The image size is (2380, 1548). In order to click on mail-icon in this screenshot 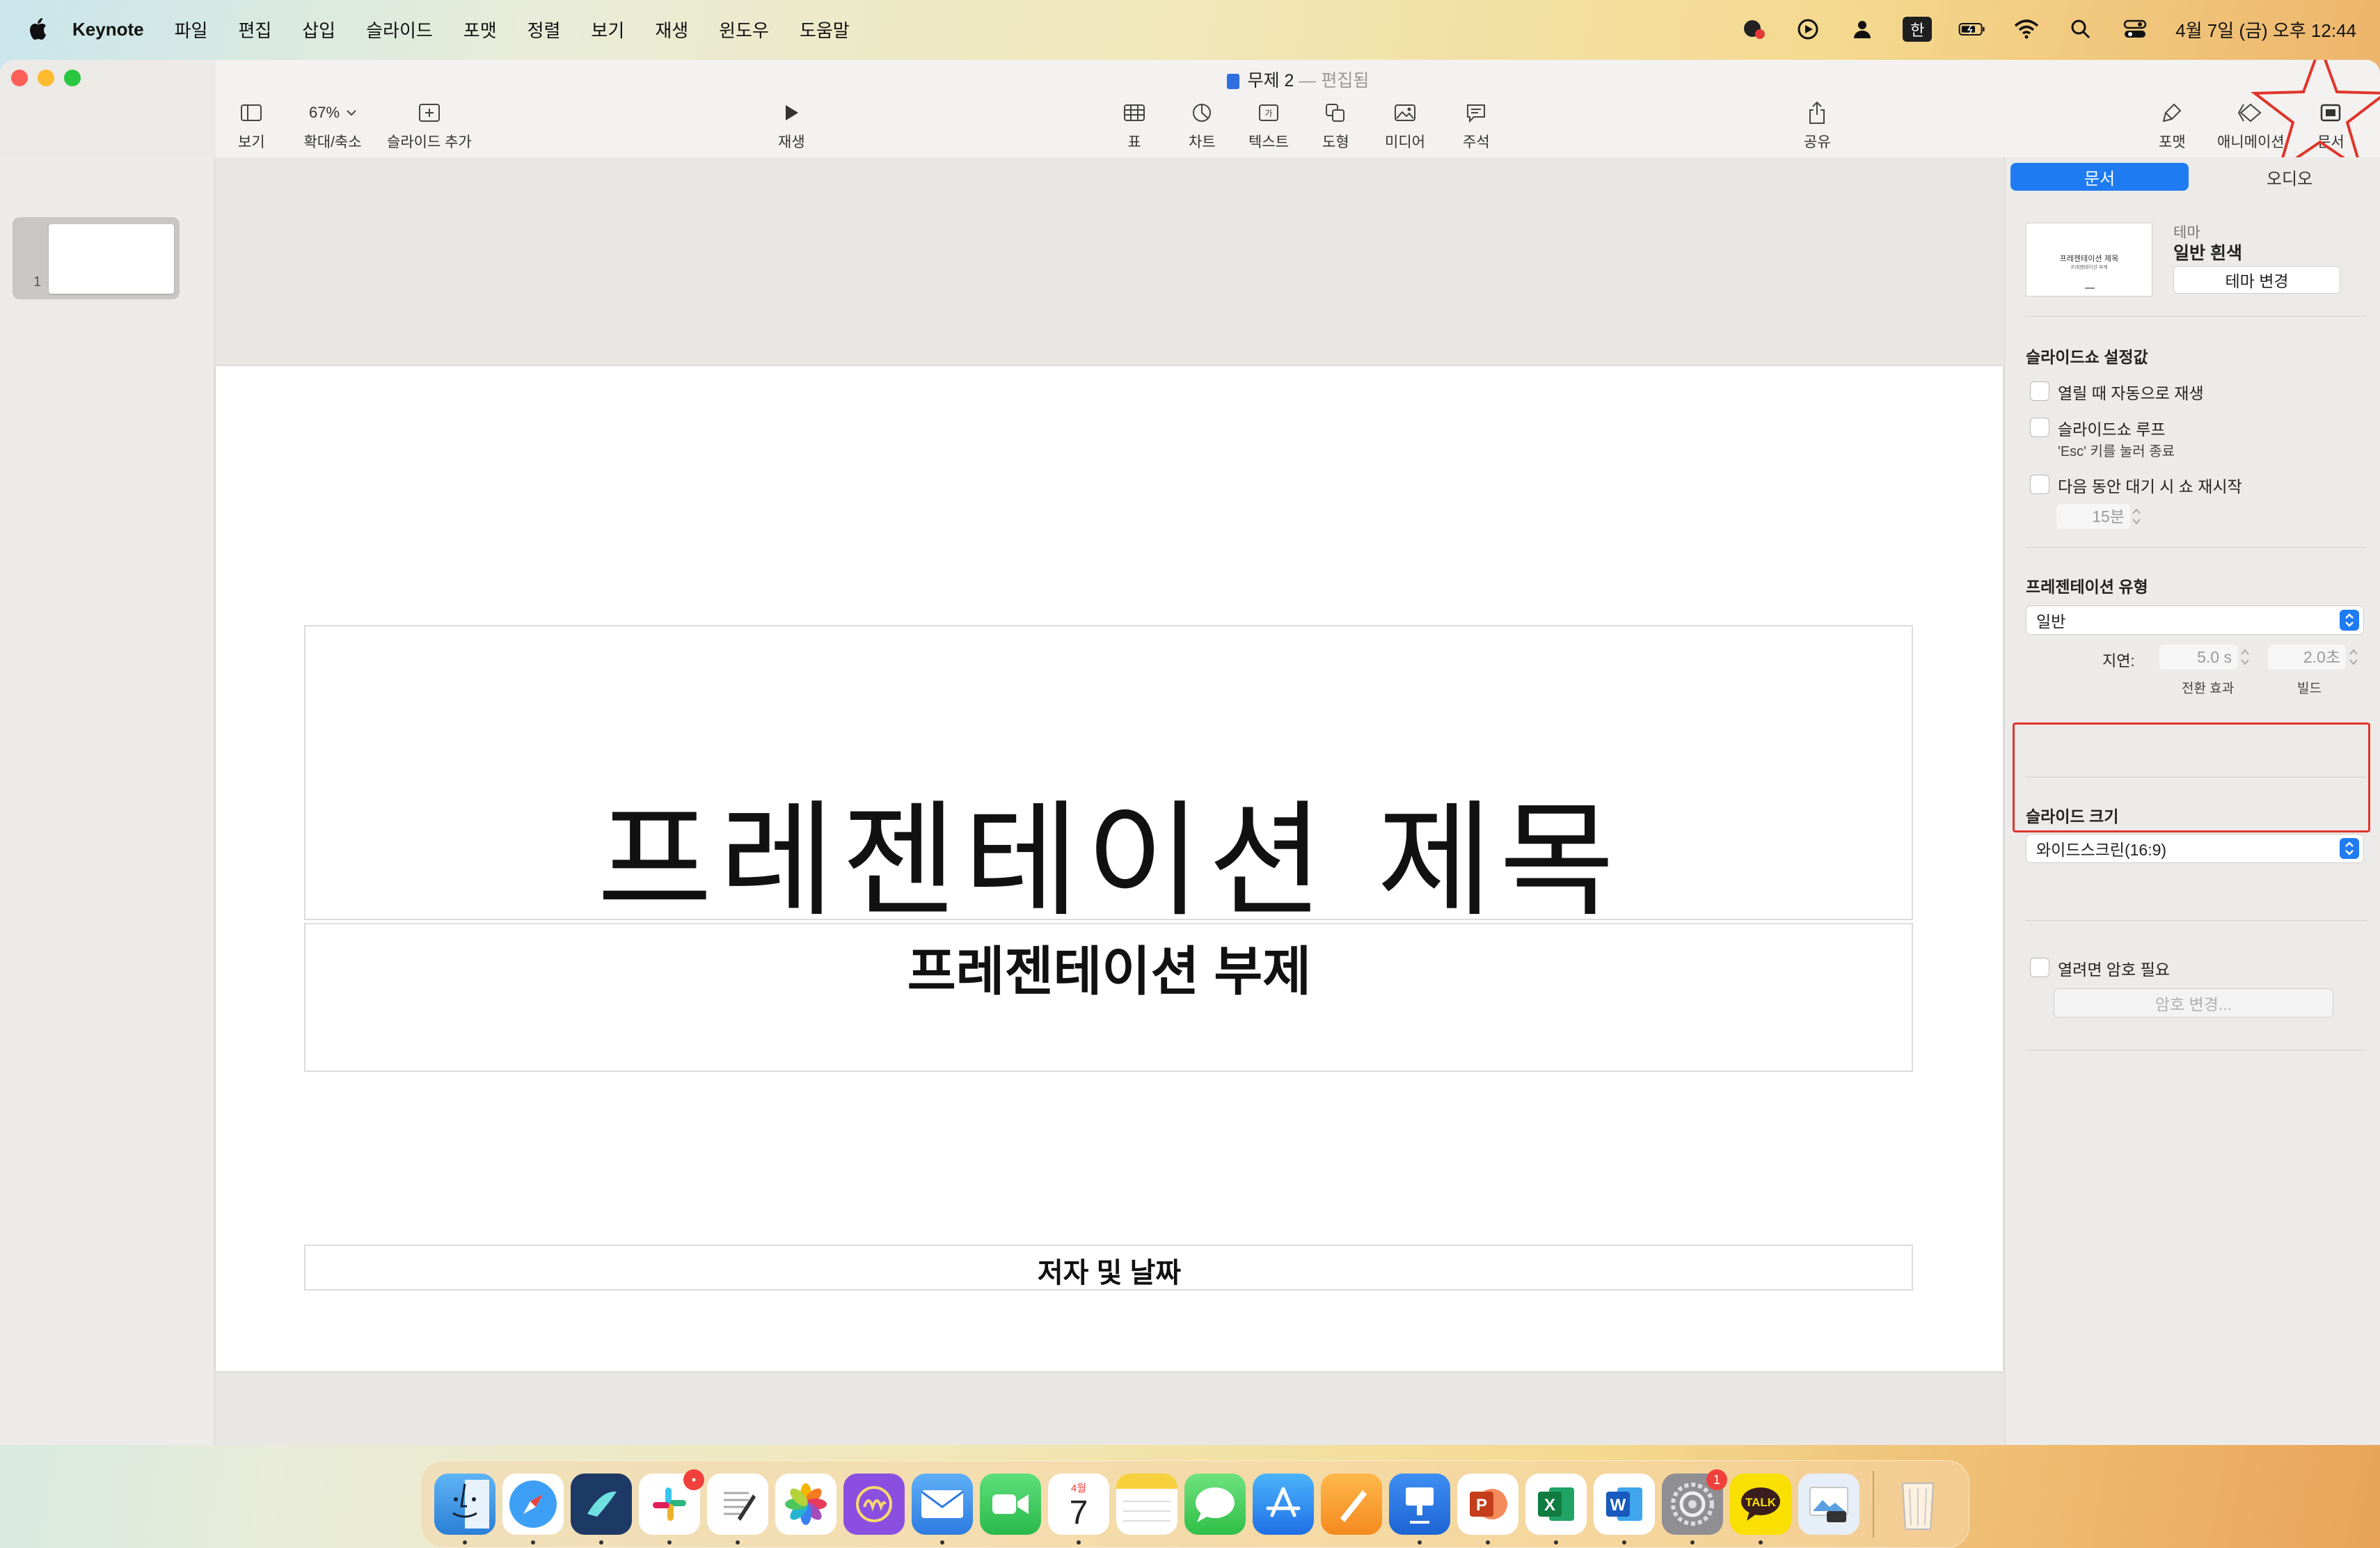, I will do `click(942, 1509)`.